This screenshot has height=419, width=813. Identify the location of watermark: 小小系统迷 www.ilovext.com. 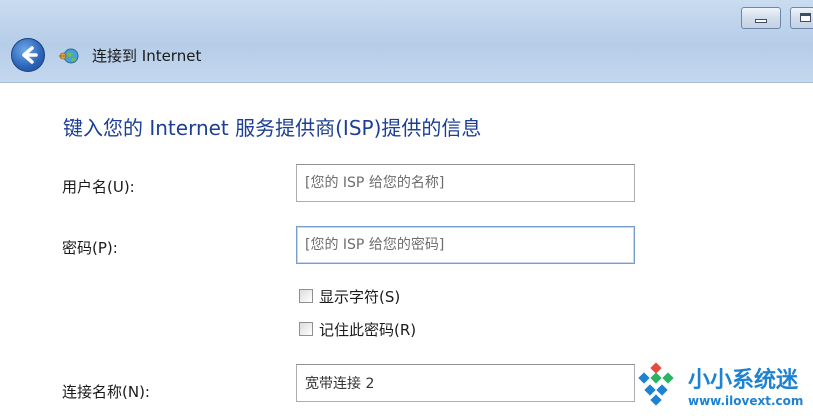
(715, 385).